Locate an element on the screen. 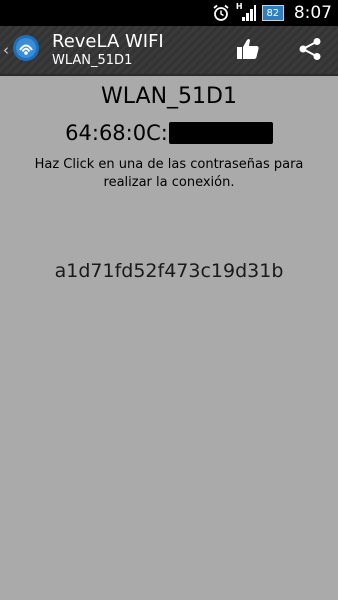 This screenshot has width=338, height=600. clock-time: 8:07 is located at coordinates (312, 13).